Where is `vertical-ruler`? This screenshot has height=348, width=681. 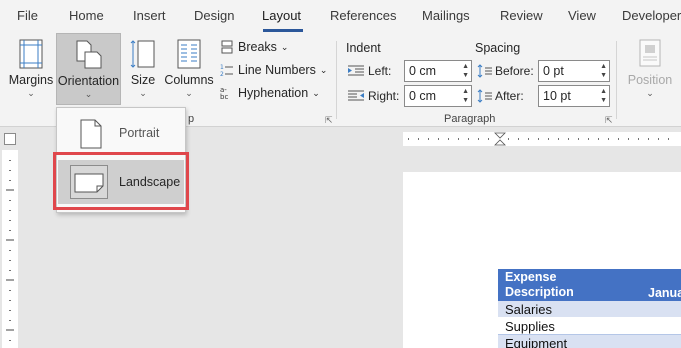 vertical-ruler is located at coordinates (10, 249).